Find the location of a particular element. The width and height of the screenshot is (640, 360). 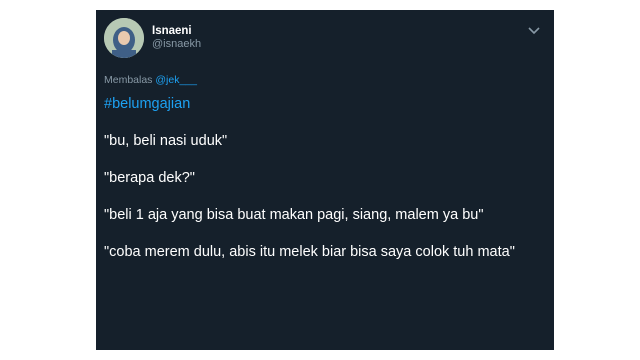

display-name: Isnaeni is located at coordinates (176, 31).